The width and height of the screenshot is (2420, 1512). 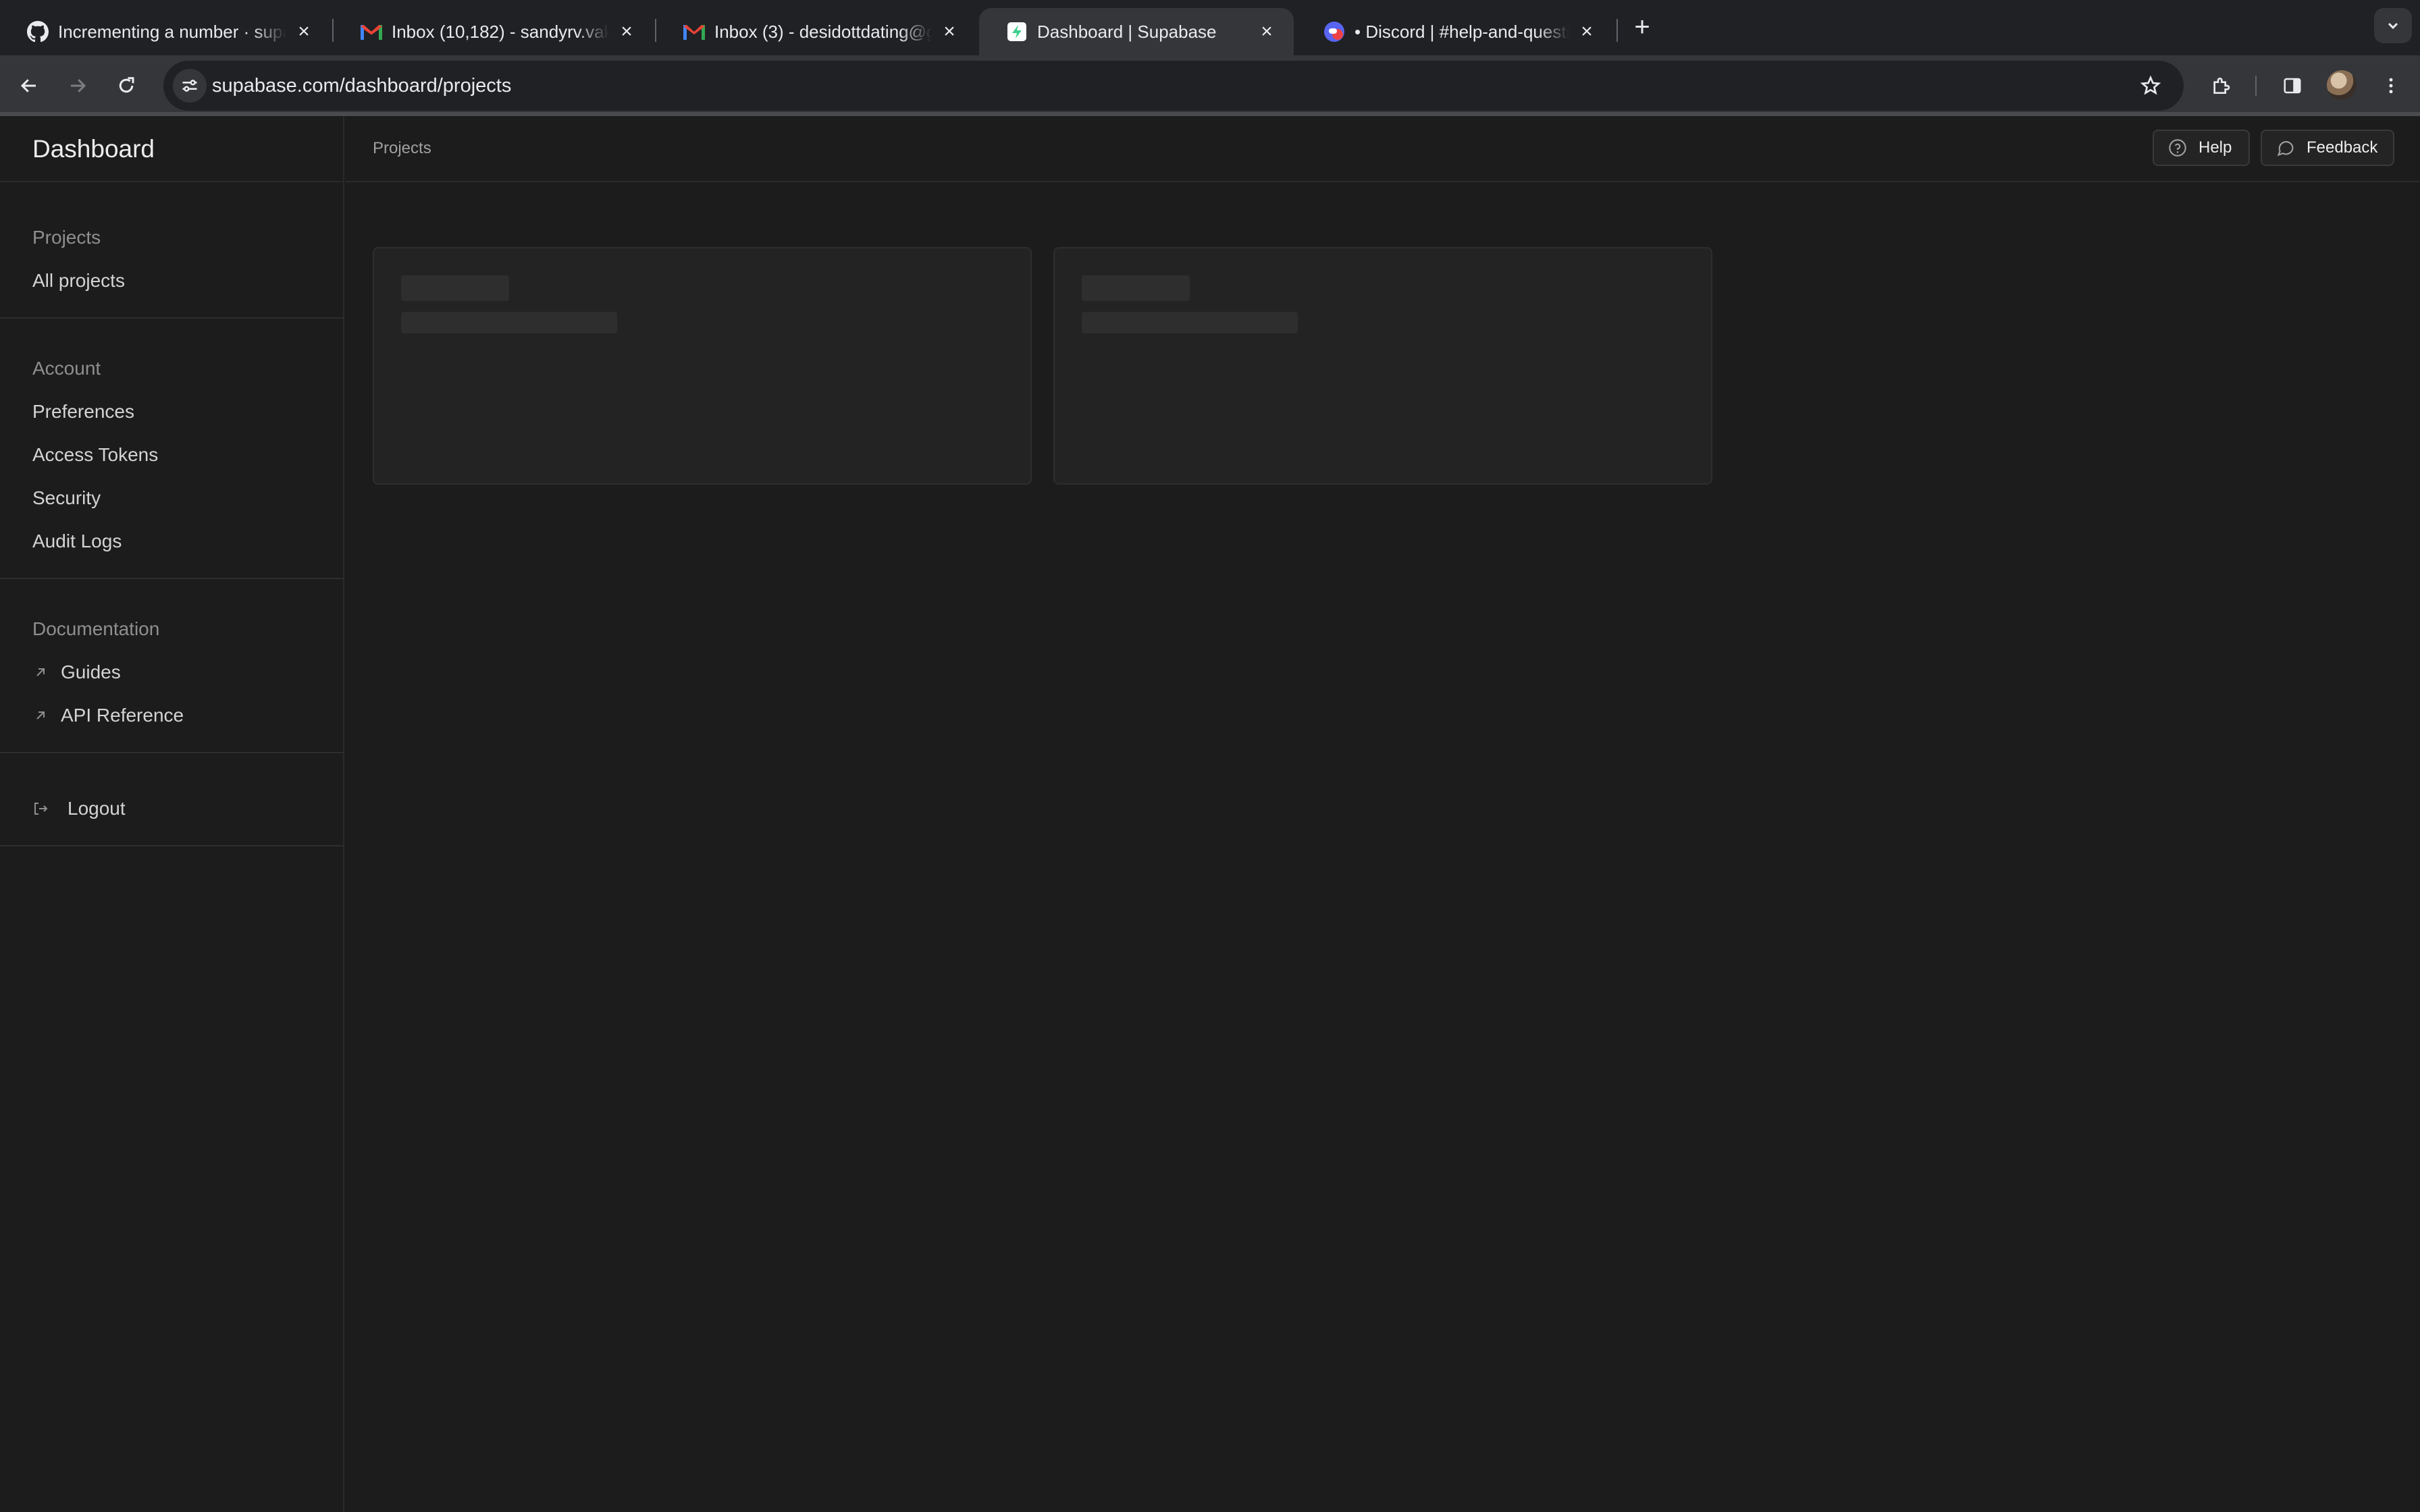 I want to click on site-settings-icon, so click(x=190, y=86).